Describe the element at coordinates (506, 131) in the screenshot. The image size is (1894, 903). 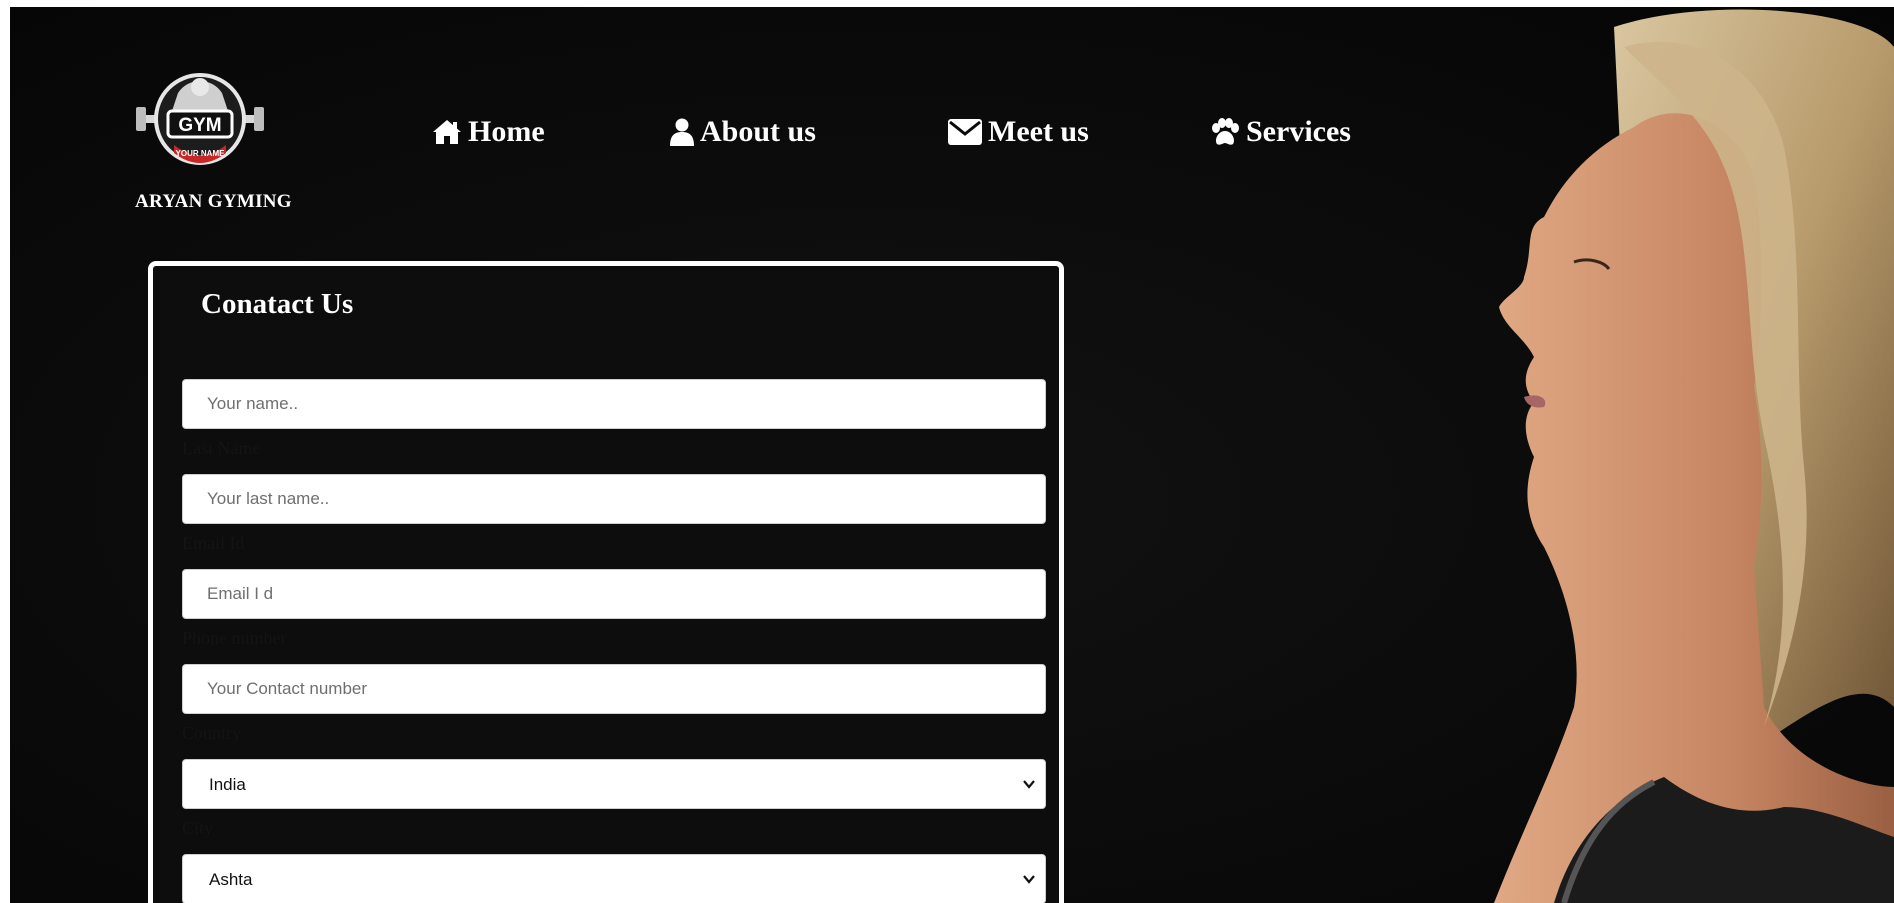
I see `nav-item-label: Home` at that location.